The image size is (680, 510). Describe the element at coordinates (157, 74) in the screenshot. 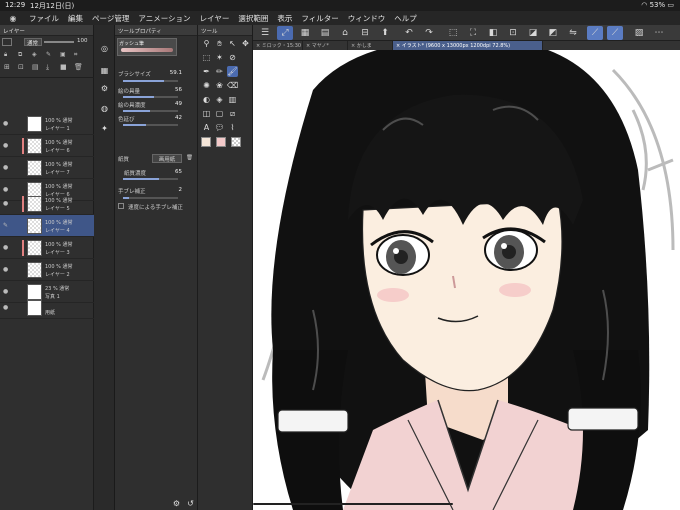

I see `brush-size-row: ブラシサイズ 59.1` at that location.